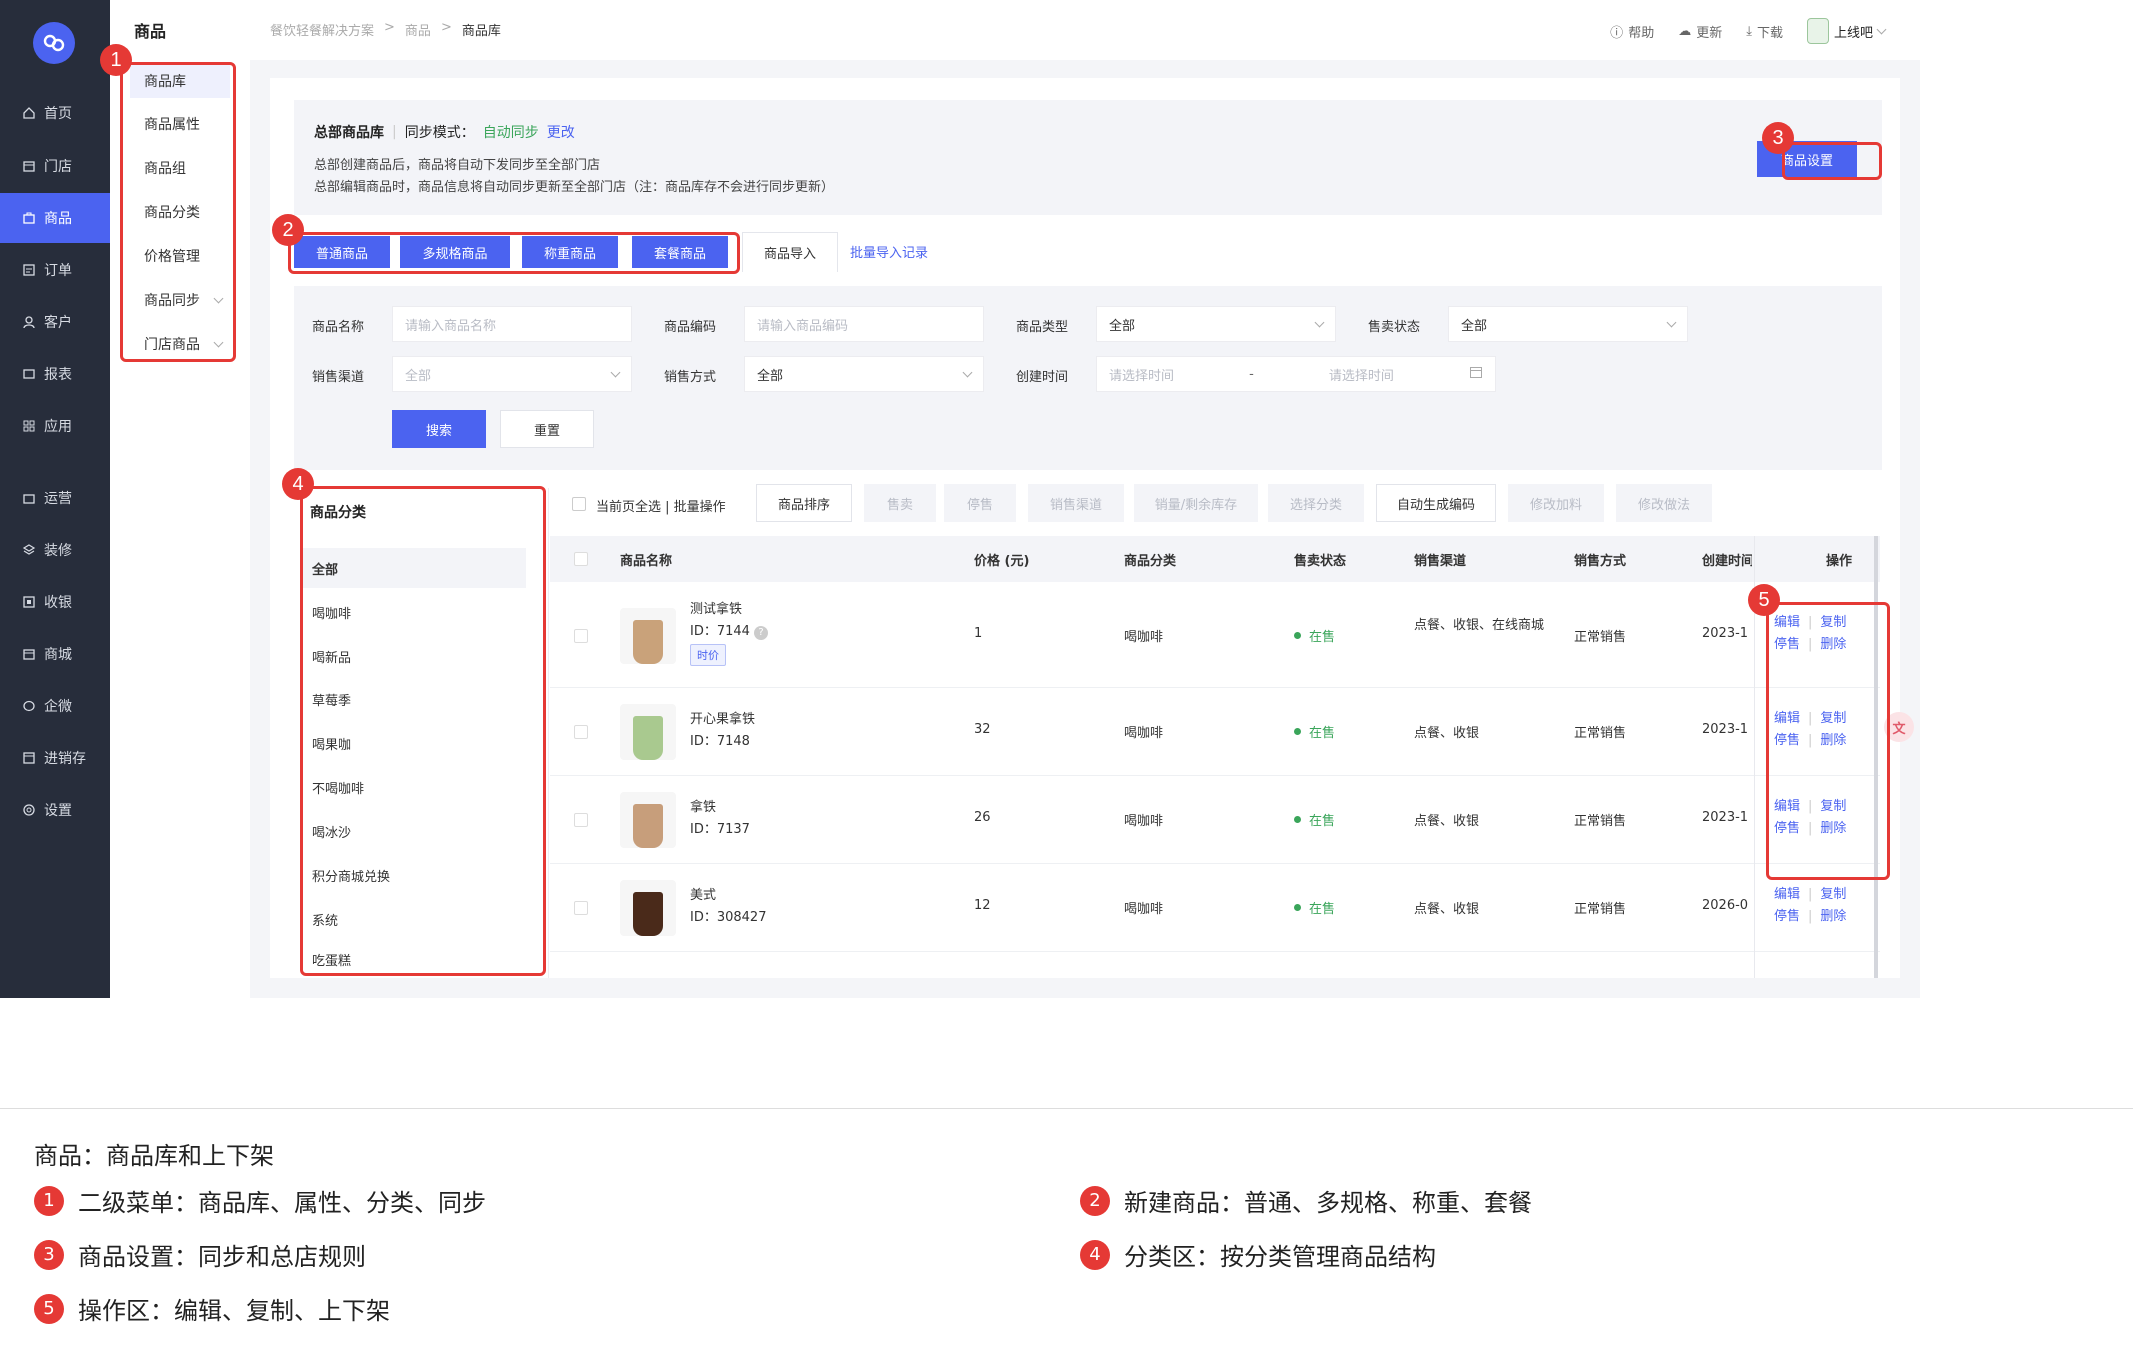 The image size is (2133, 1364). I want to click on legend-item-4: 4 分类区：按分类管理商品结构, so click(1258, 1254).